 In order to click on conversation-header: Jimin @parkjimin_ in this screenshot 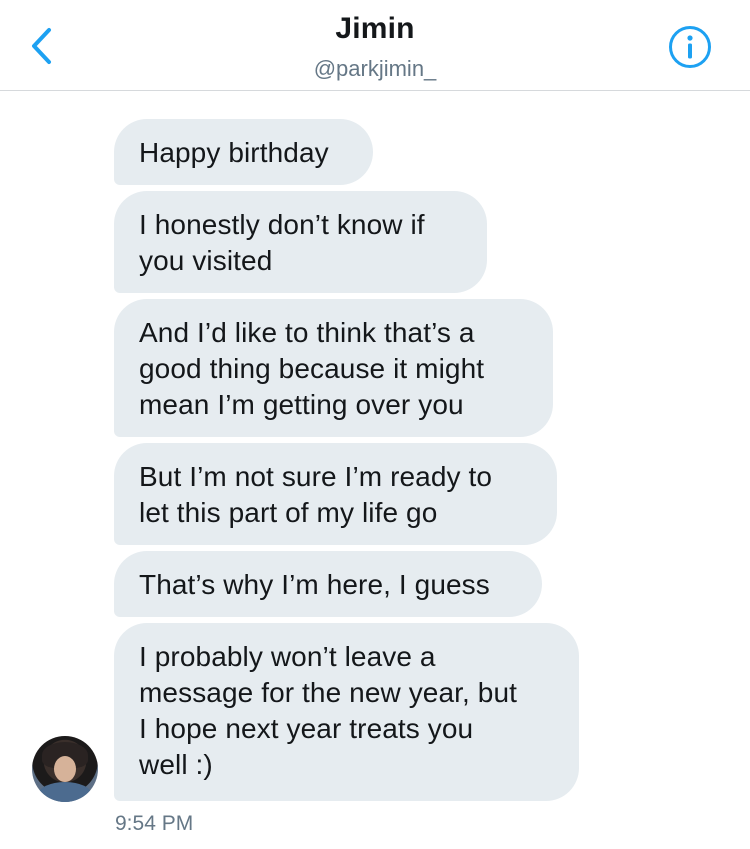, I will do `click(375, 45)`.